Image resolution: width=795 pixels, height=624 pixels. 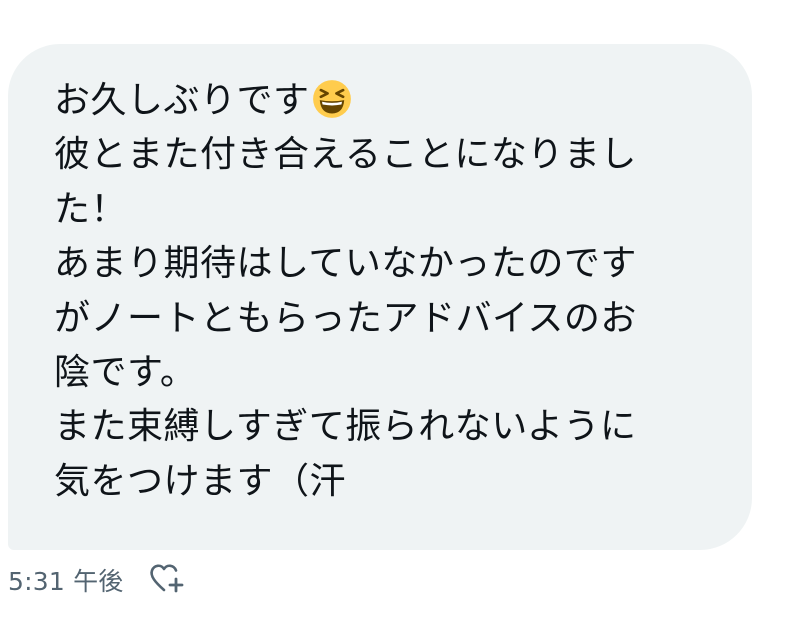 What do you see at coordinates (331, 99) in the screenshot?
I see `grinning-squinting-face-icon` at bounding box center [331, 99].